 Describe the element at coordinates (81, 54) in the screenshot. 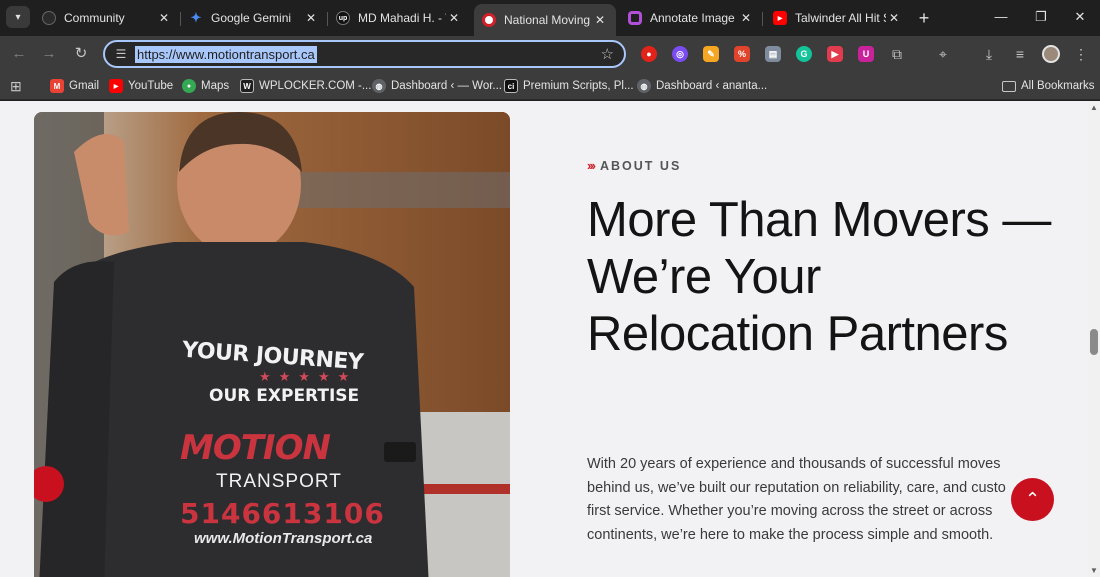

I see `reload-button: ↻` at that location.